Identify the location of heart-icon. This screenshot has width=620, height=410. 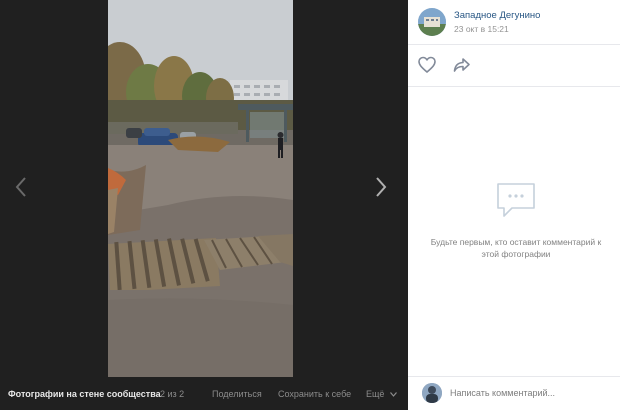
(427, 65).